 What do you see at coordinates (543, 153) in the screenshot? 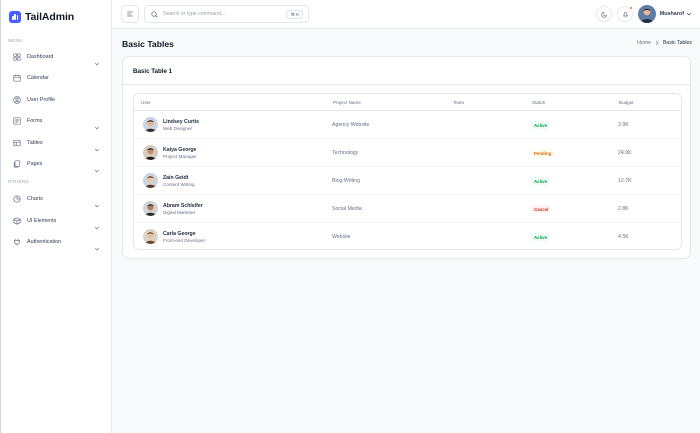
I see `status-badge: Pending` at bounding box center [543, 153].